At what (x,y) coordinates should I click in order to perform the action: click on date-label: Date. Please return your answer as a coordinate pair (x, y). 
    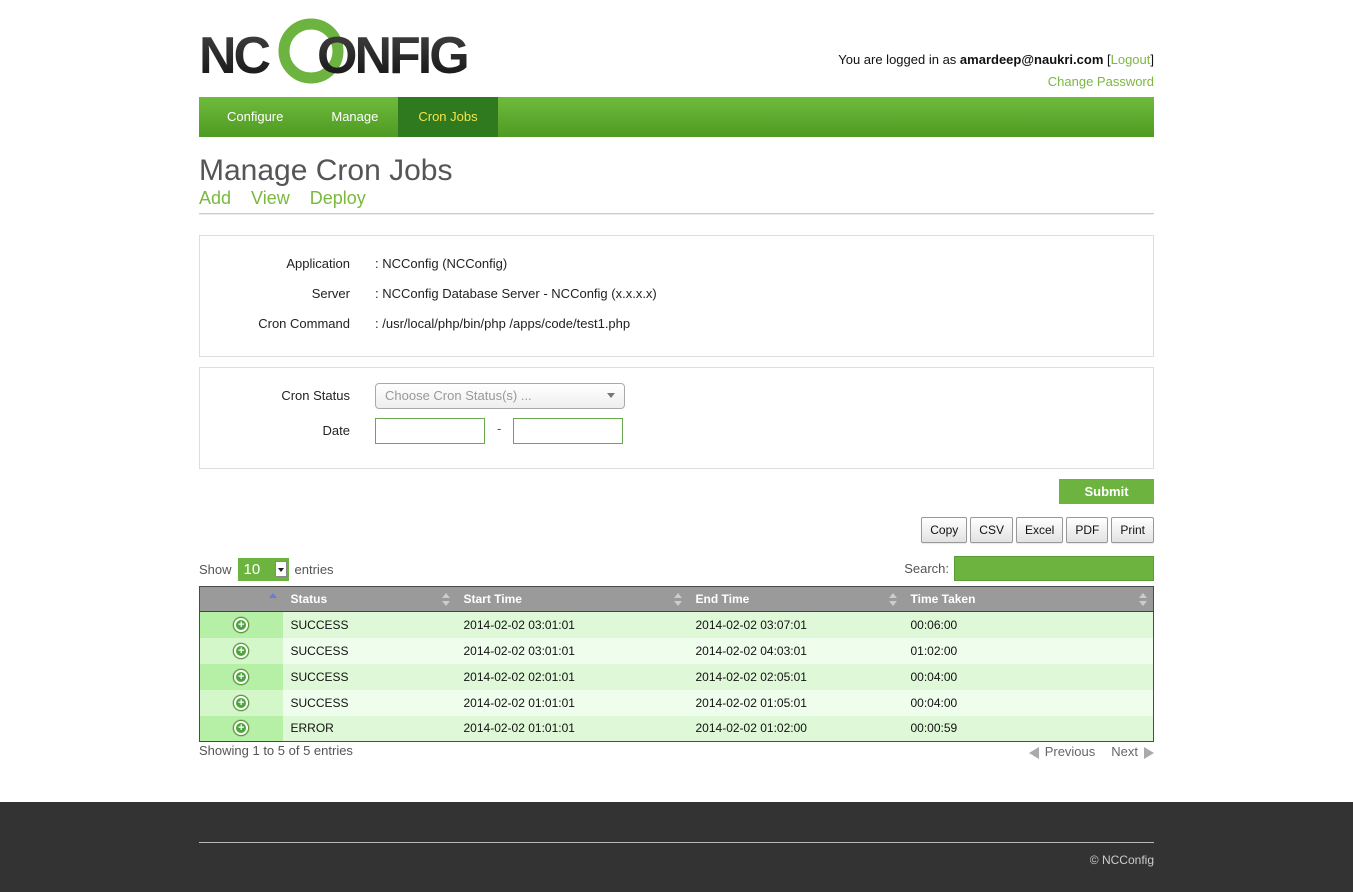
    Looking at the image, I should click on (336, 430).